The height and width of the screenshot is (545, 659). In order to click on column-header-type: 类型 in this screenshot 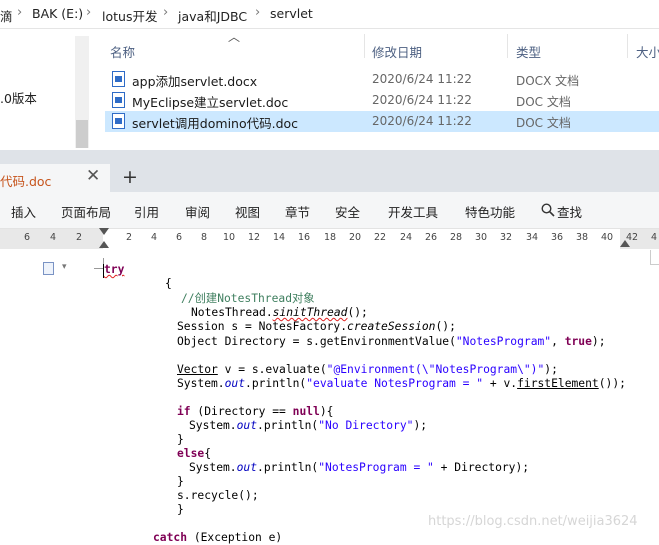, I will do `click(528, 51)`.